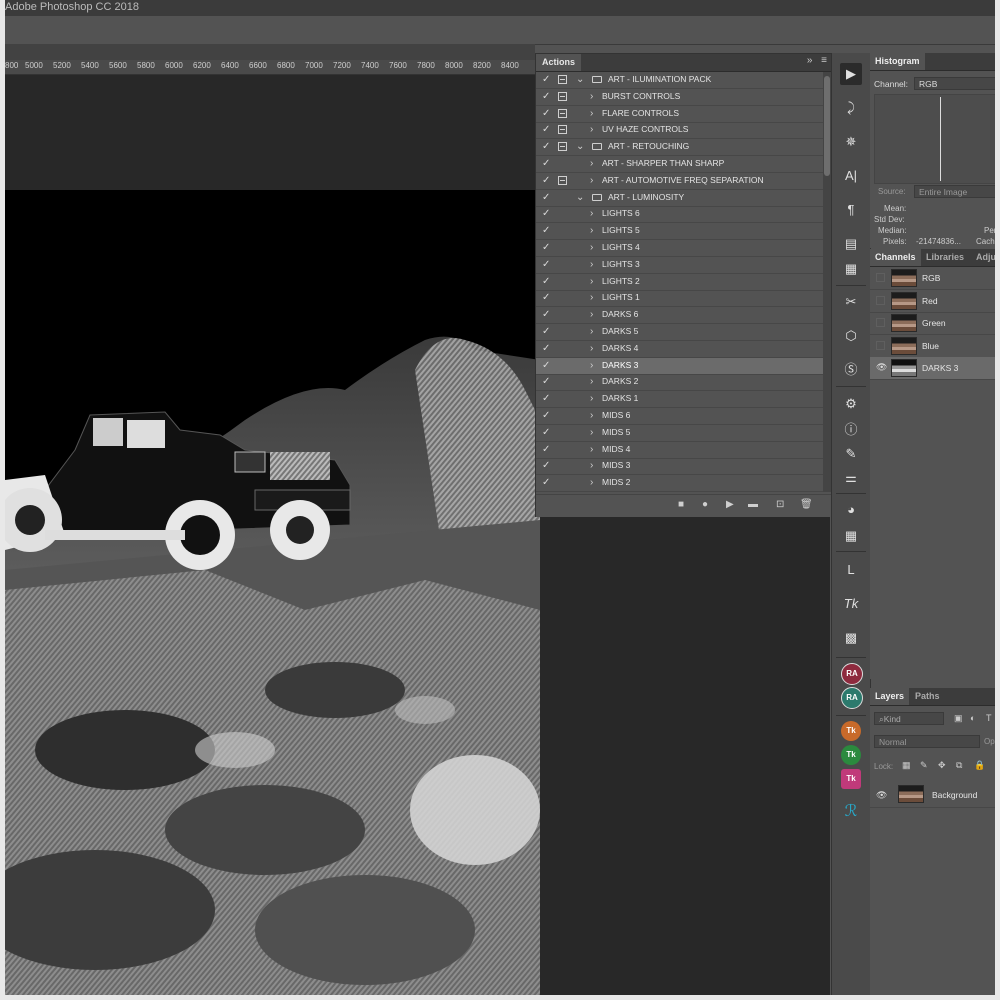  Describe the element at coordinates (881, 795) in the screenshot. I see `visibility-eye-icon: 👁` at that location.